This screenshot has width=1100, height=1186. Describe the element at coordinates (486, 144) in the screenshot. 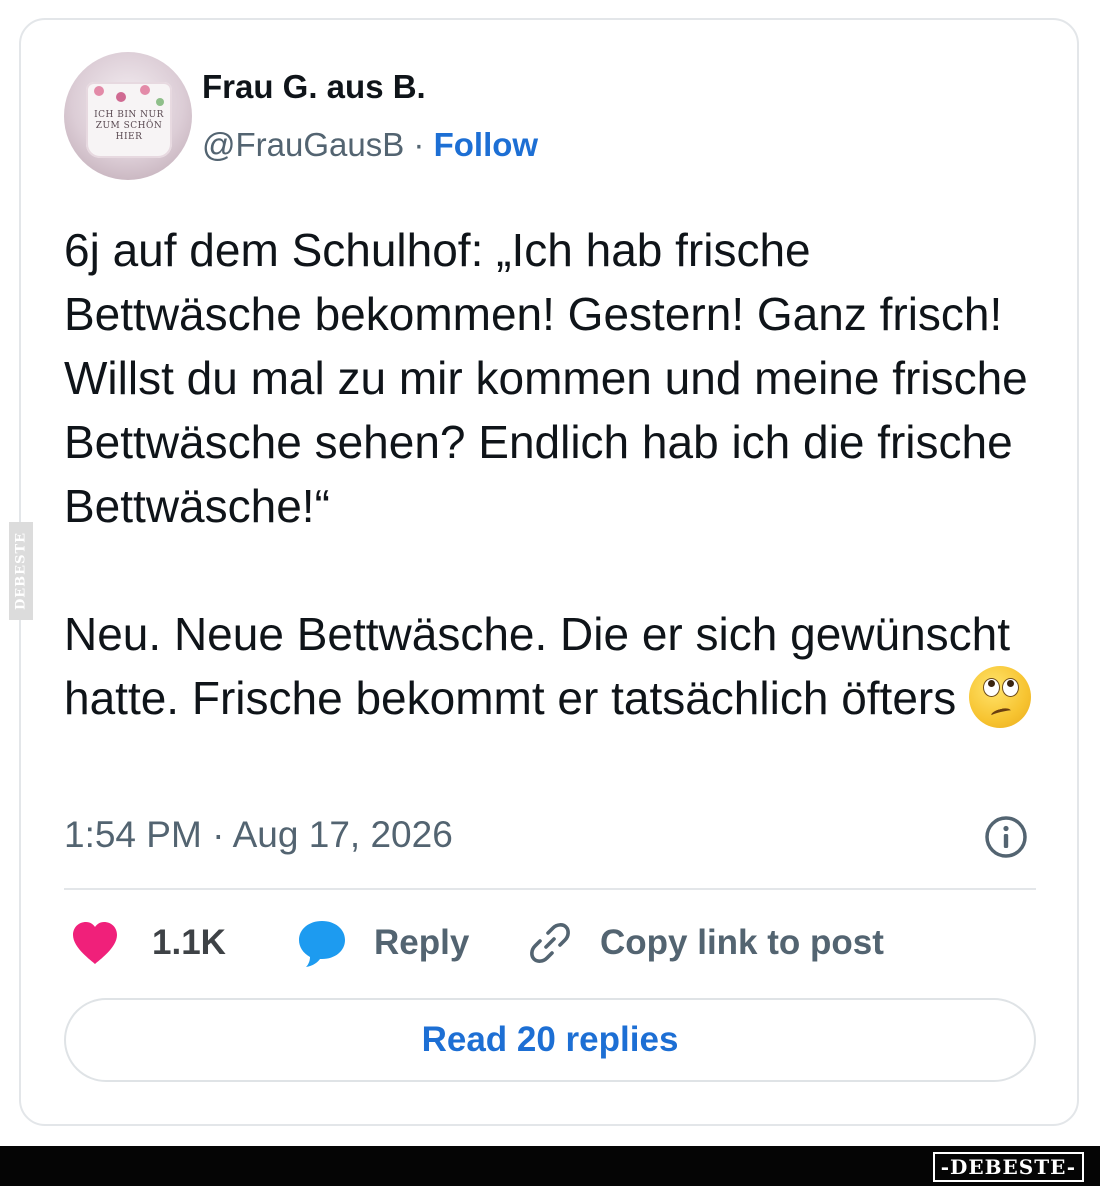

I see `follow-button: Follow` at that location.